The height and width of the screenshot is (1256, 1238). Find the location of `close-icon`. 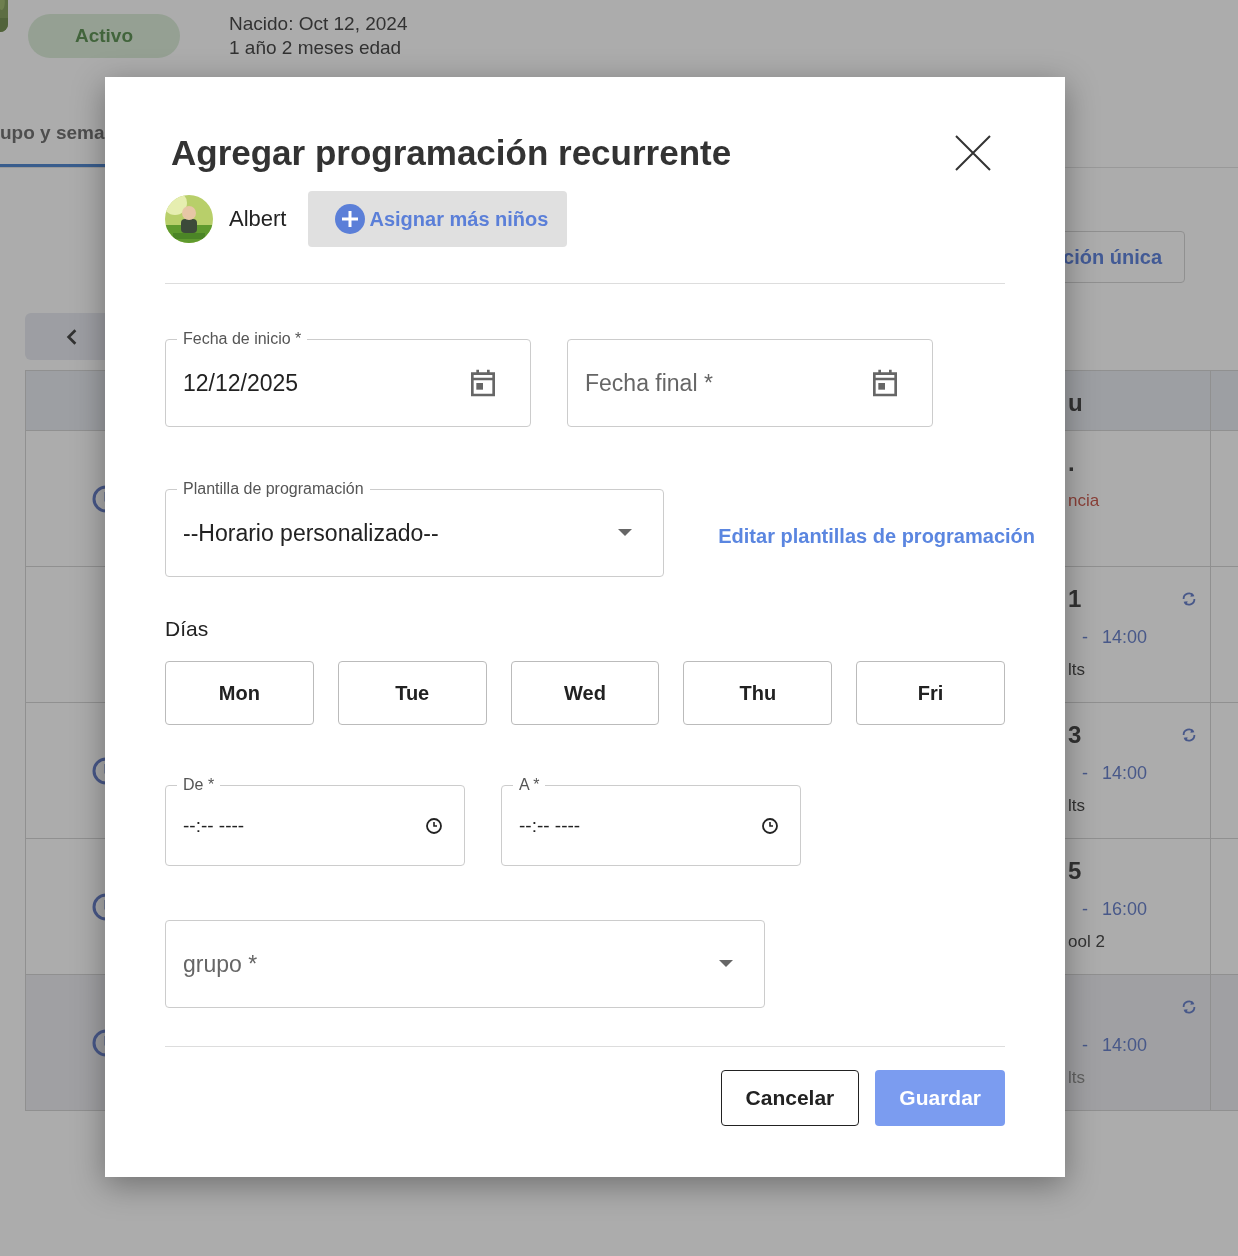

close-icon is located at coordinates (973, 153).